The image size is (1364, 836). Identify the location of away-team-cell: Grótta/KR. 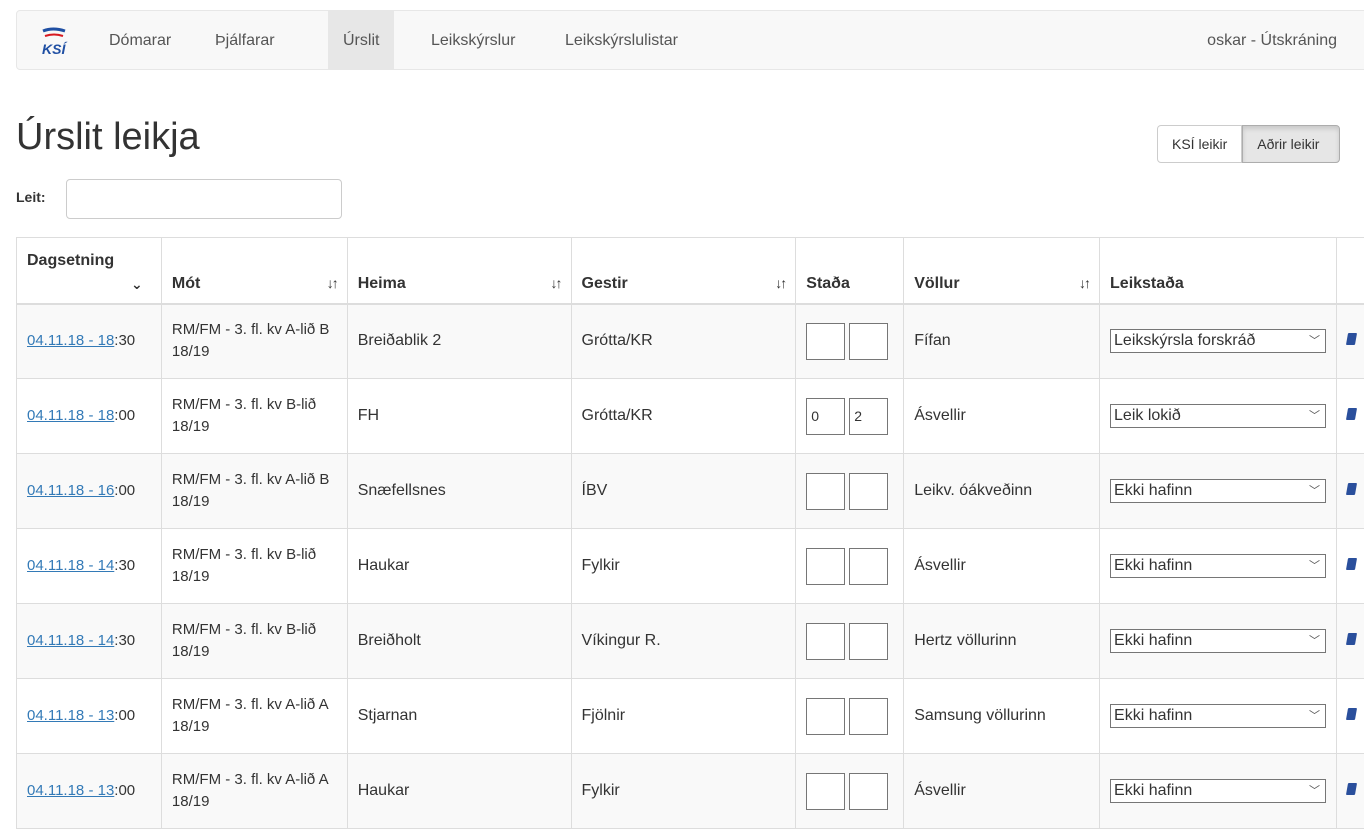
(683, 416).